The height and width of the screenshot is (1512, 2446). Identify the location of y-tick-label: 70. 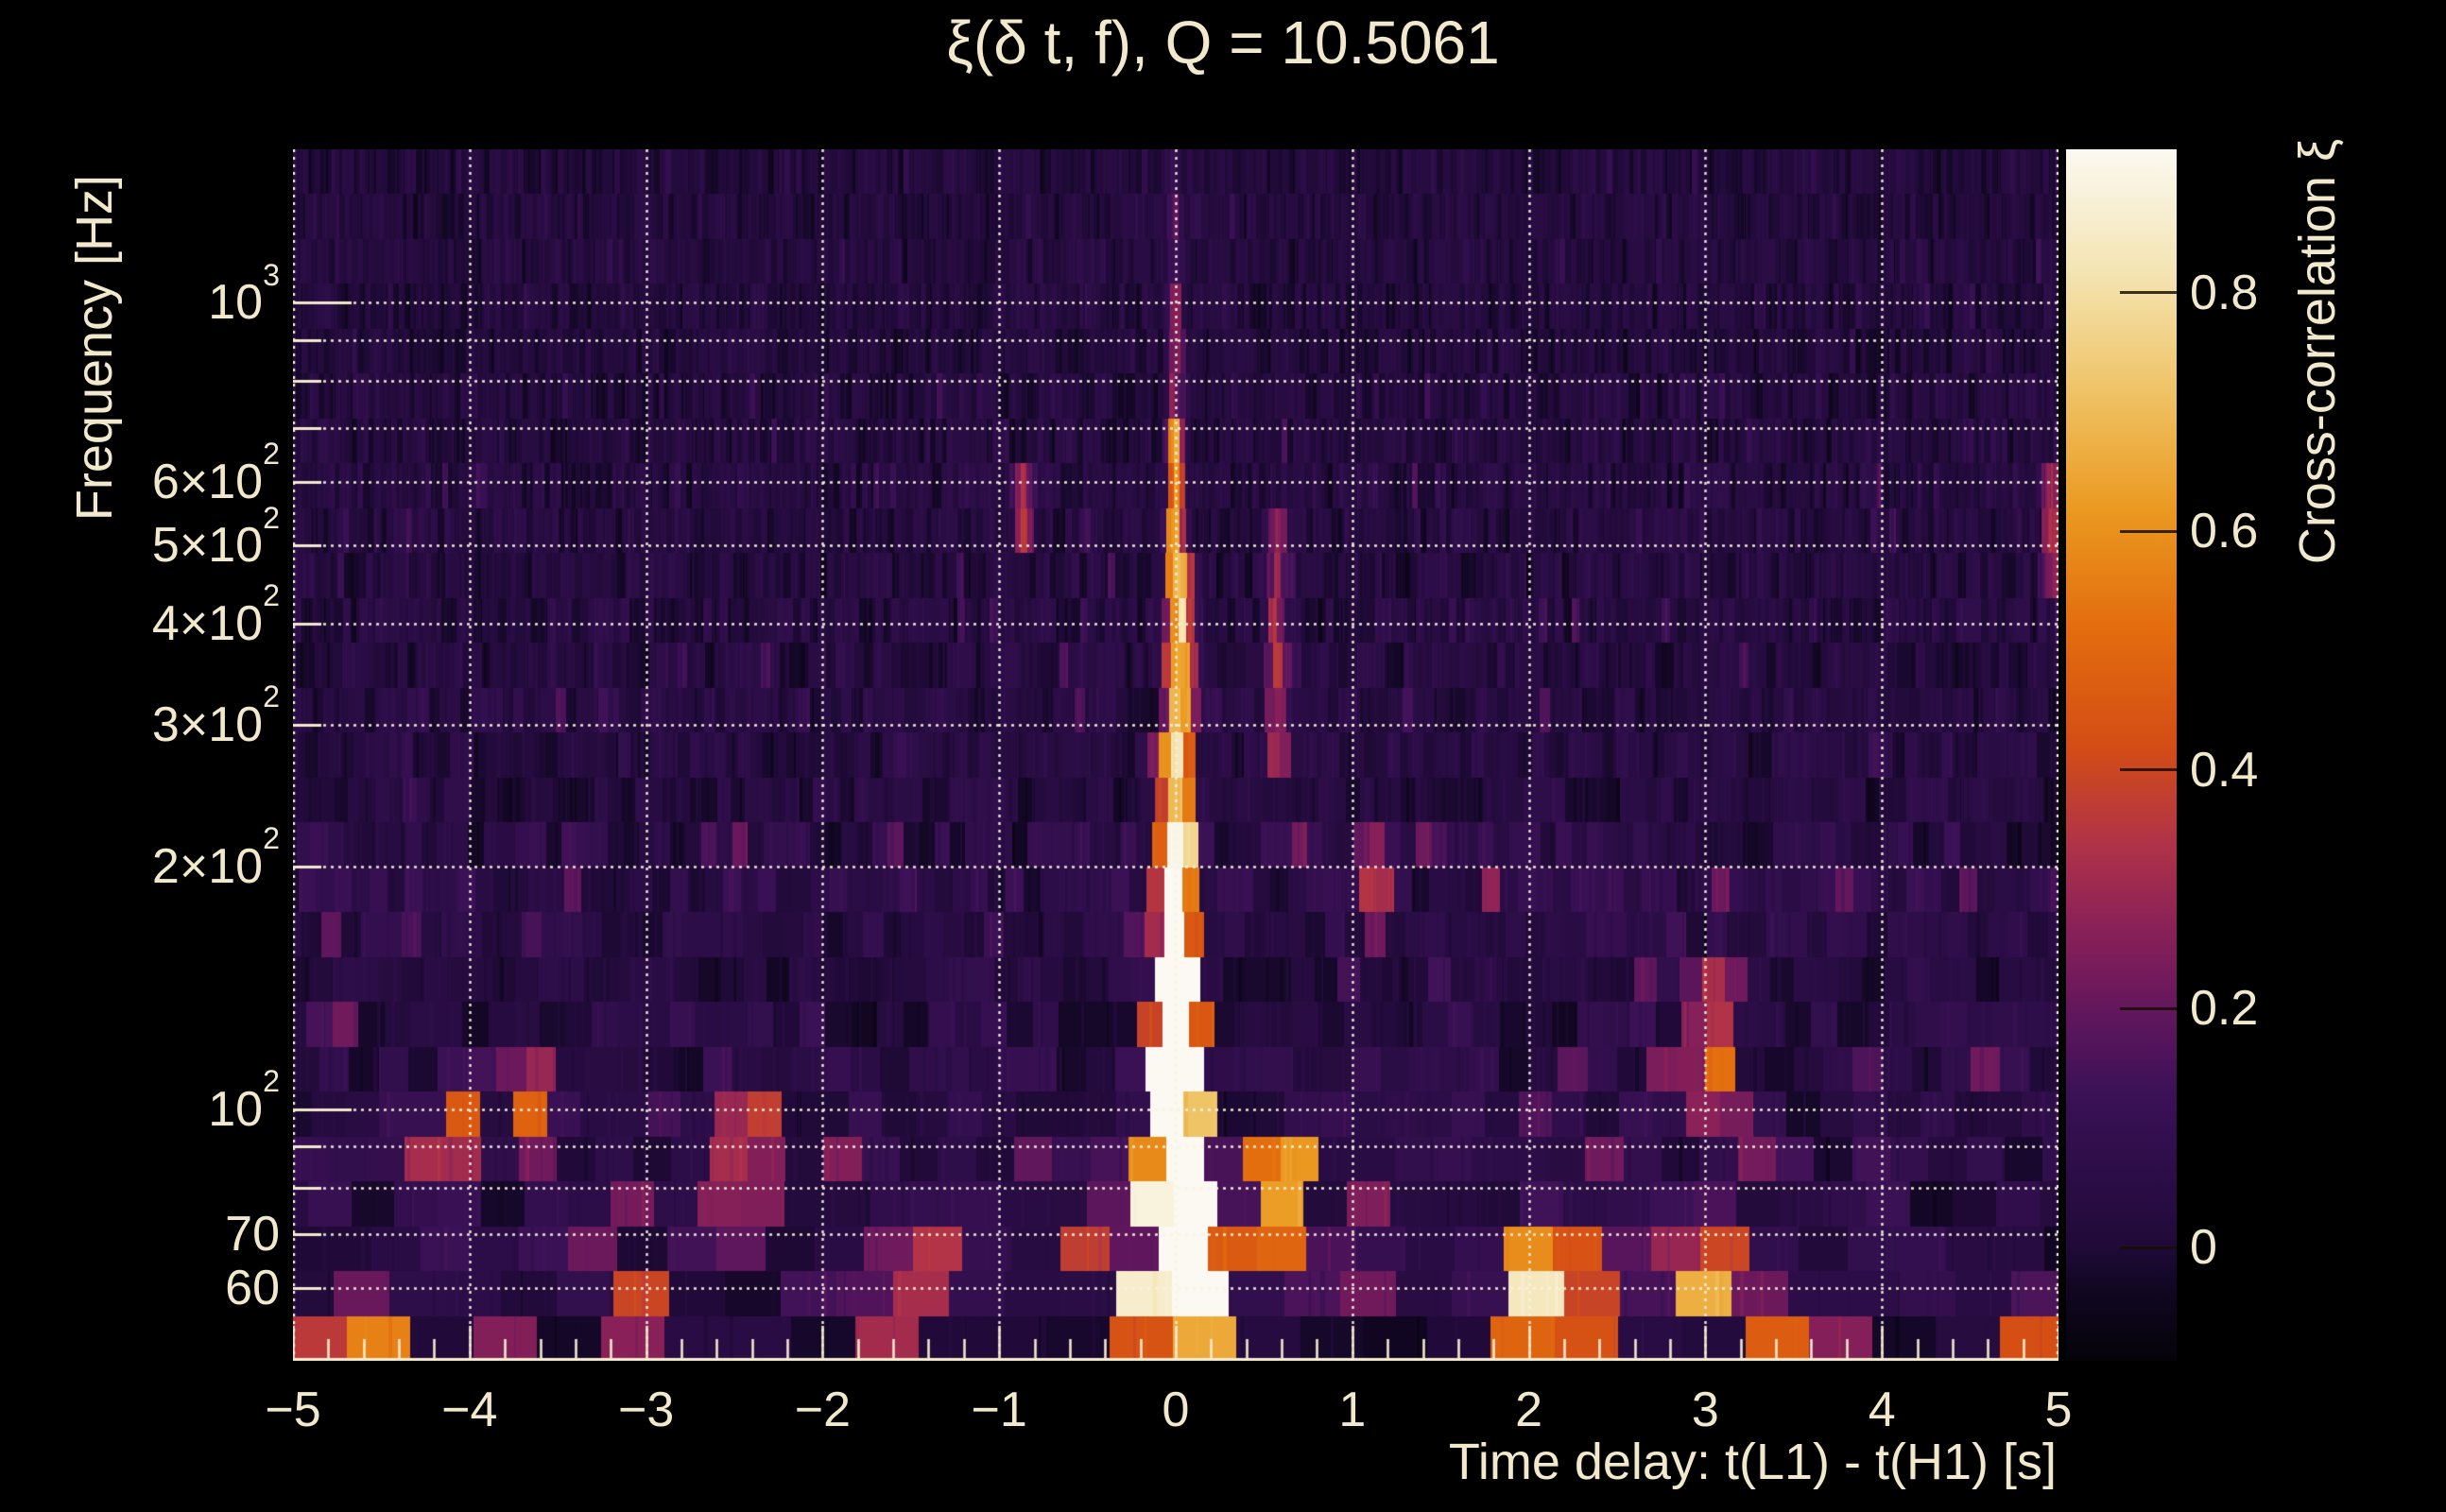
(253, 1235).